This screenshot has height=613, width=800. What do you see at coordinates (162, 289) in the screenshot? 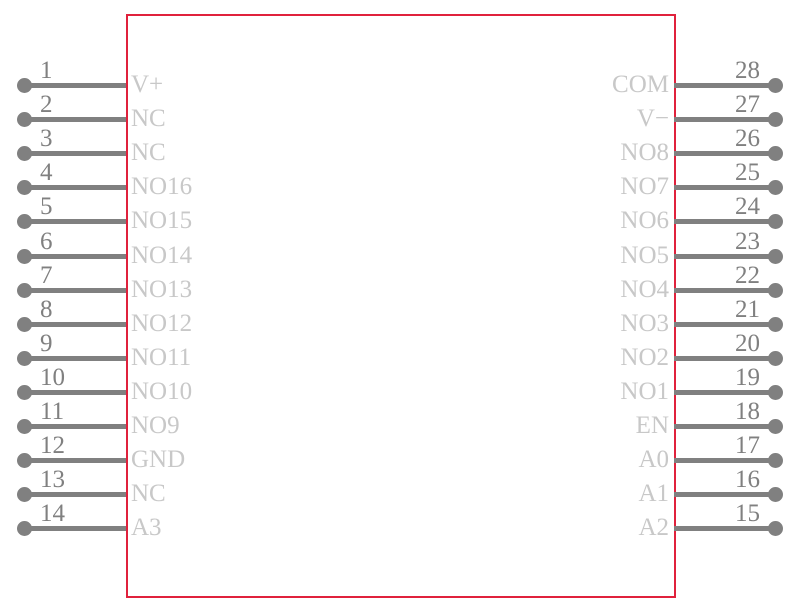
I see `pin-name-label-7: NO13` at bounding box center [162, 289].